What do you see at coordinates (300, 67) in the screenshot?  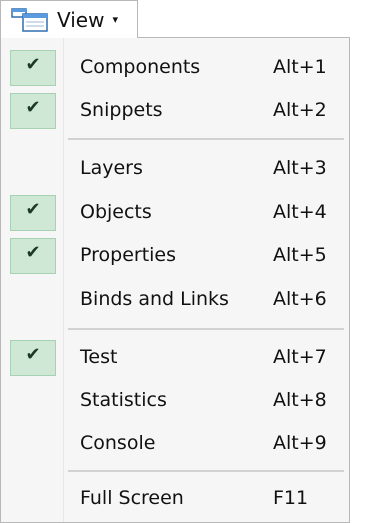 I see `menu-item-shortcut: Alt+1` at bounding box center [300, 67].